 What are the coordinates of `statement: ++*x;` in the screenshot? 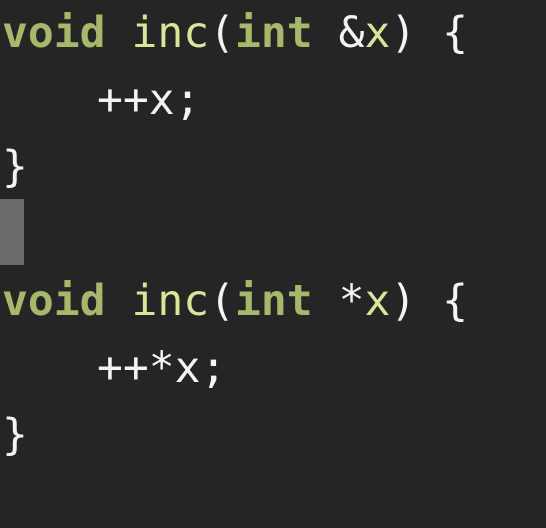 It's located at (162, 368).